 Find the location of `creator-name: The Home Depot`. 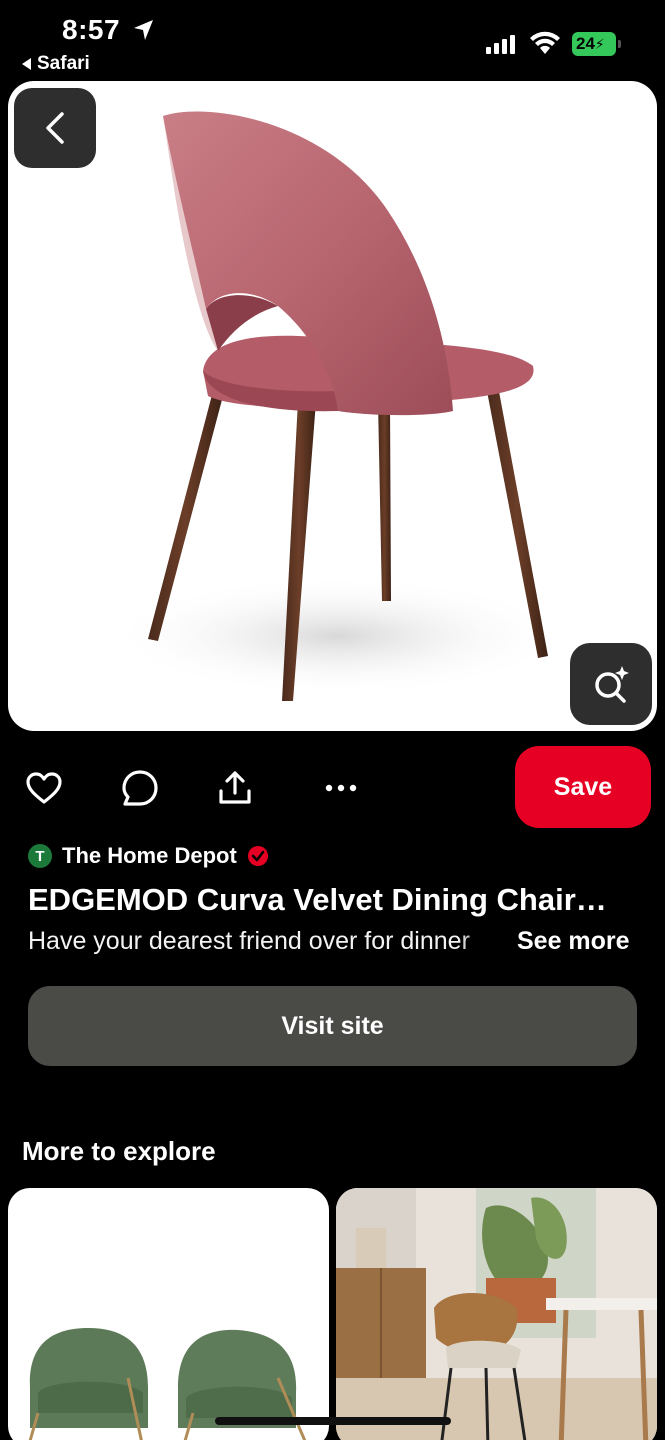

creator-name: The Home Depot is located at coordinates (149, 856).